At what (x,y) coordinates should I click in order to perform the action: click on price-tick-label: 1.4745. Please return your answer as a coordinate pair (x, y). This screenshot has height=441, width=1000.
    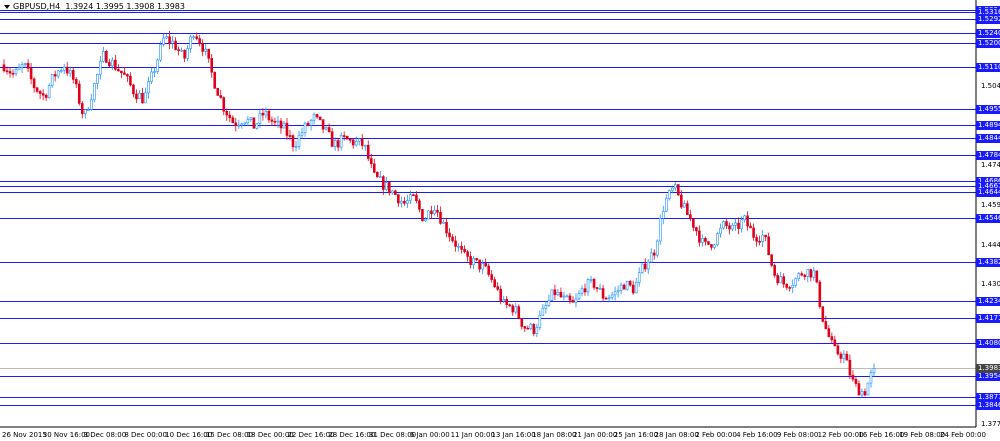
    Looking at the image, I should click on (990, 164).